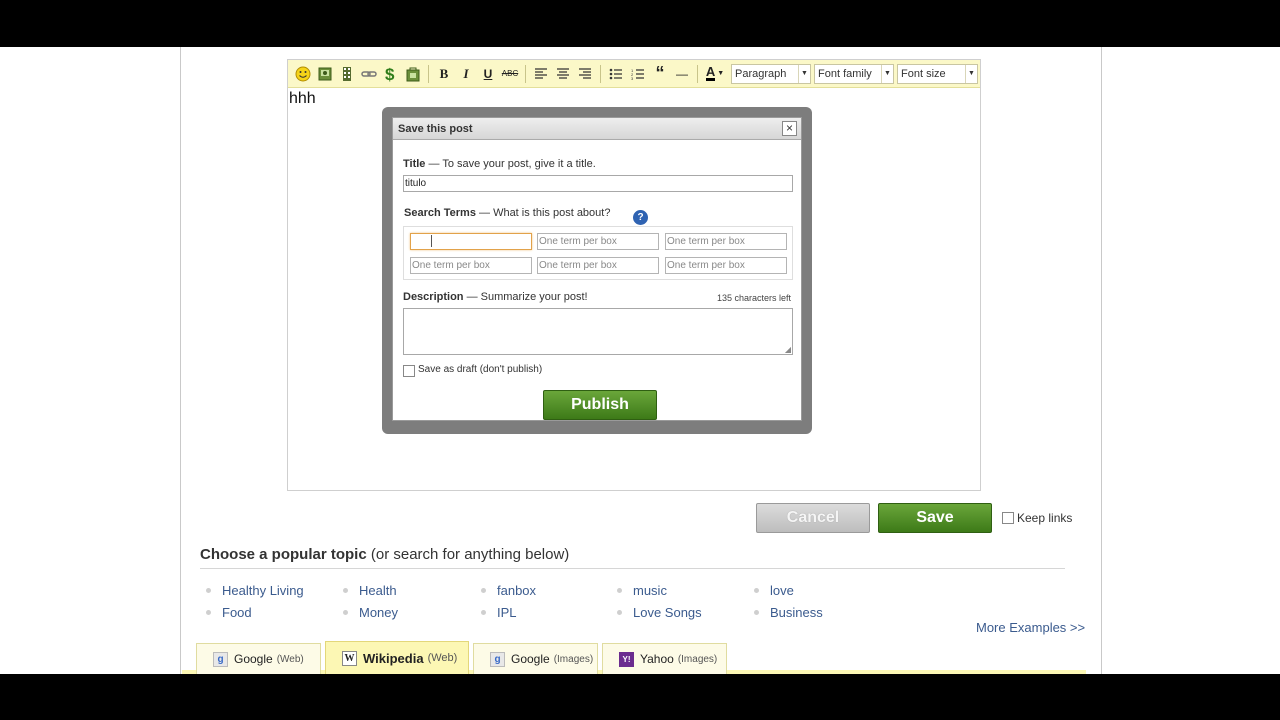 This screenshot has height=720, width=1280. What do you see at coordinates (598, 331) in the screenshot?
I see `description-textarea: ◢` at bounding box center [598, 331].